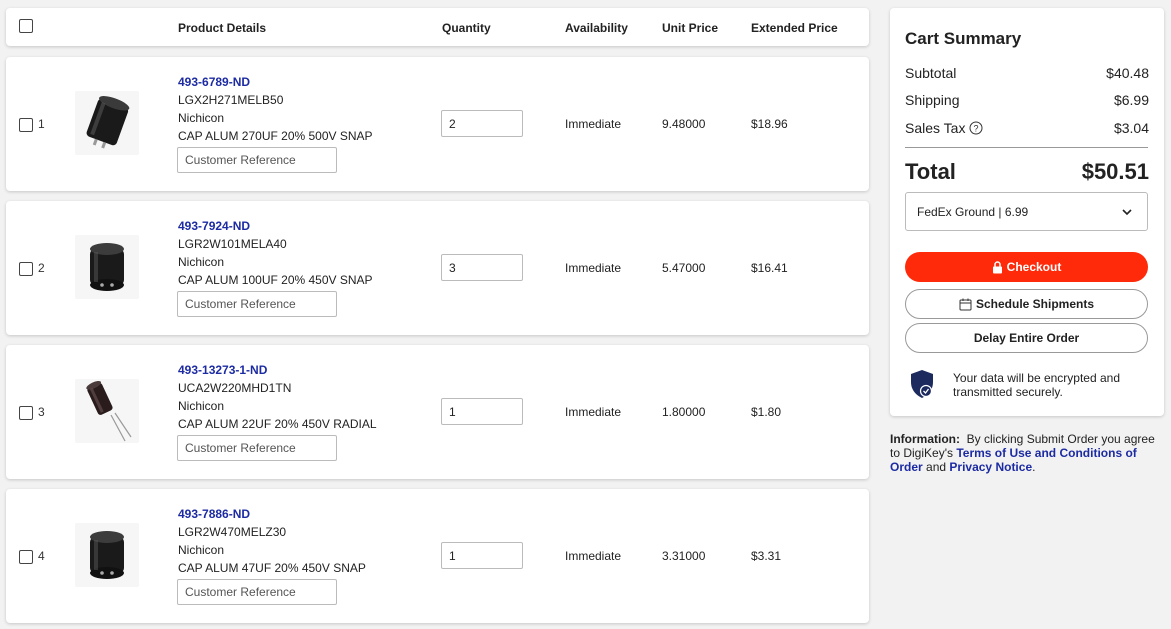  I want to click on manufacturer-part-number: LGR2W101MELA40, so click(232, 244).